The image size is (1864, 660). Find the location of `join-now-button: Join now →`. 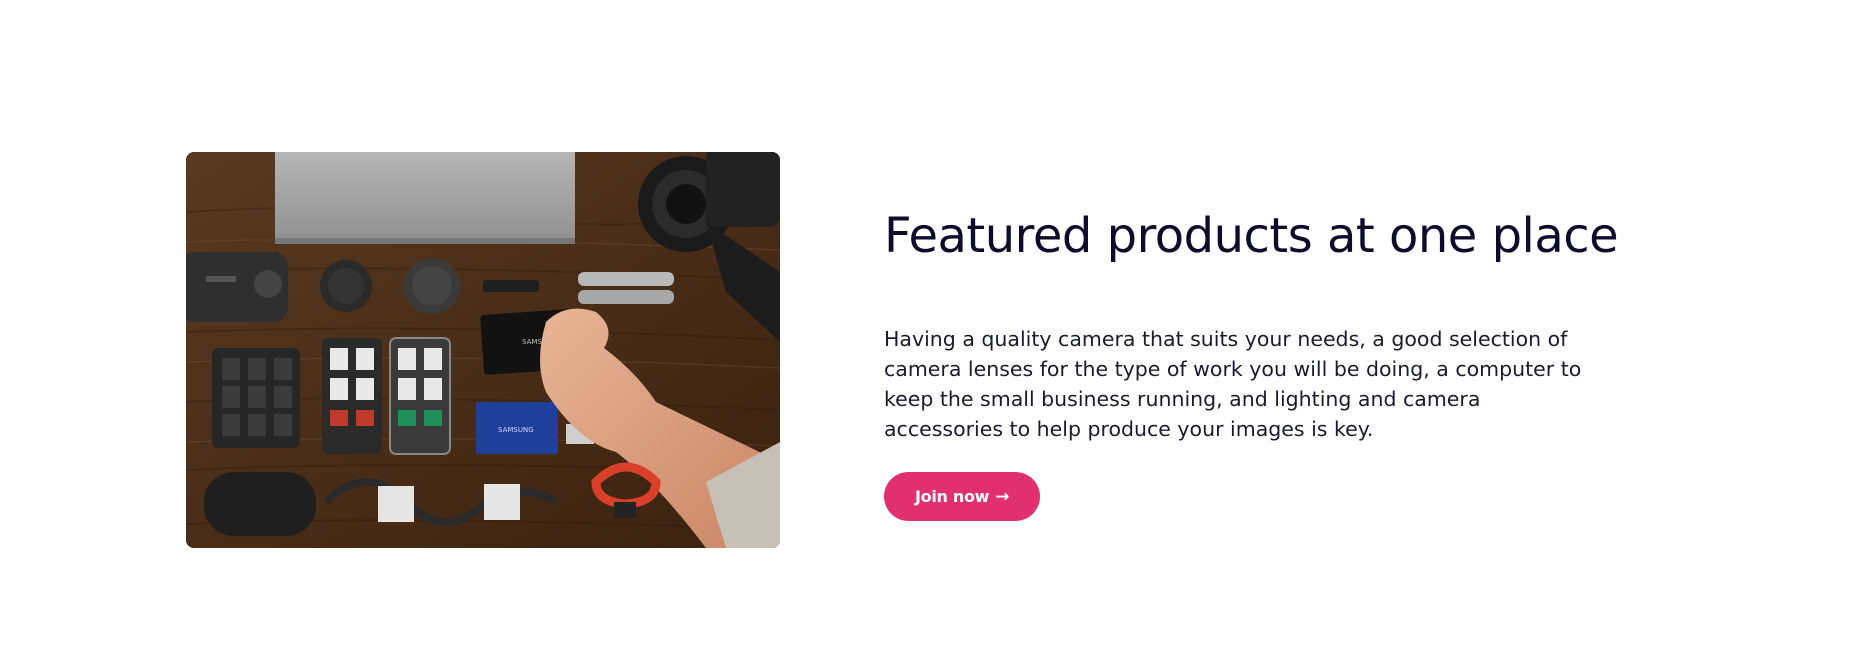

join-now-button: Join now → is located at coordinates (962, 496).